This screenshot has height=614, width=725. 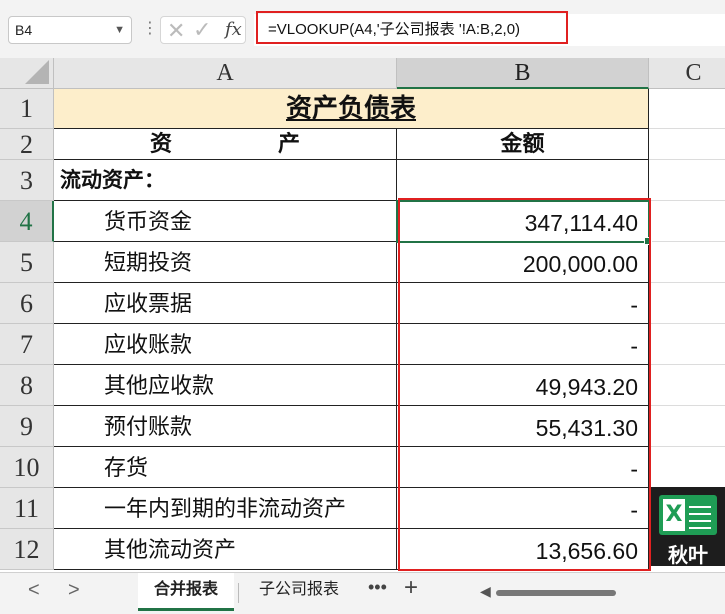 What do you see at coordinates (225, 221) in the screenshot?
I see `cell-a4: 货币资金` at bounding box center [225, 221].